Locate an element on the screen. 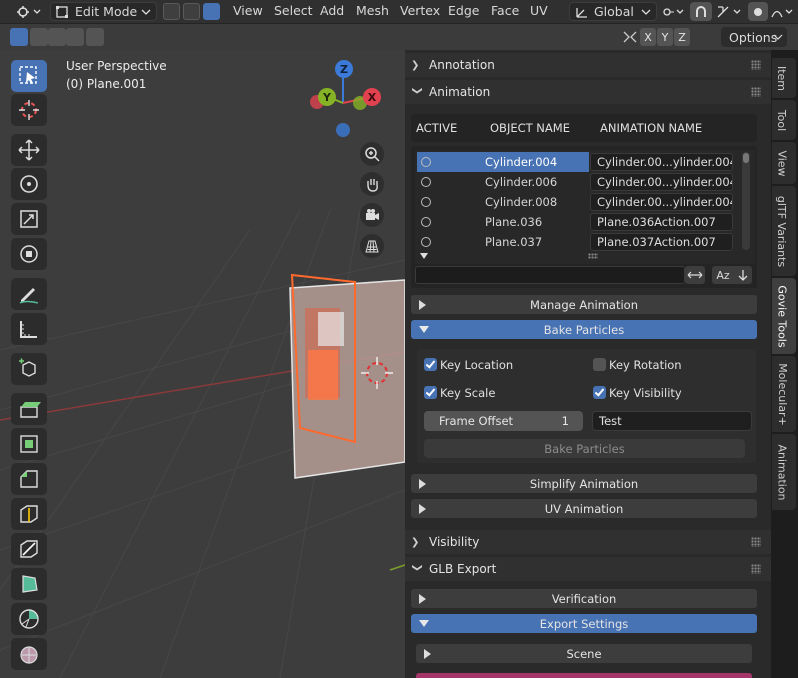 Image resolution: width=798 pixels, height=678 pixels. snap-toggle is located at coordinates (701, 11).